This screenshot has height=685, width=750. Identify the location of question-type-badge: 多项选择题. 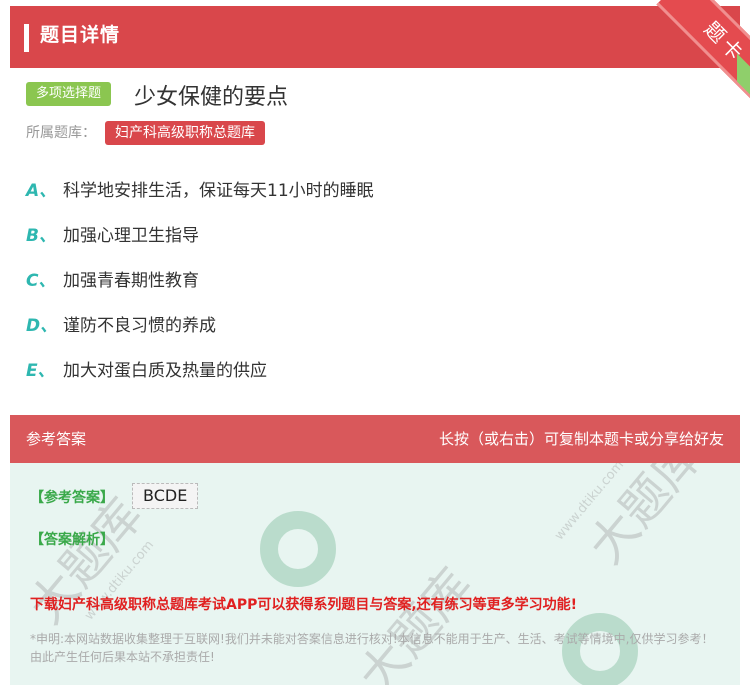
(69, 94).